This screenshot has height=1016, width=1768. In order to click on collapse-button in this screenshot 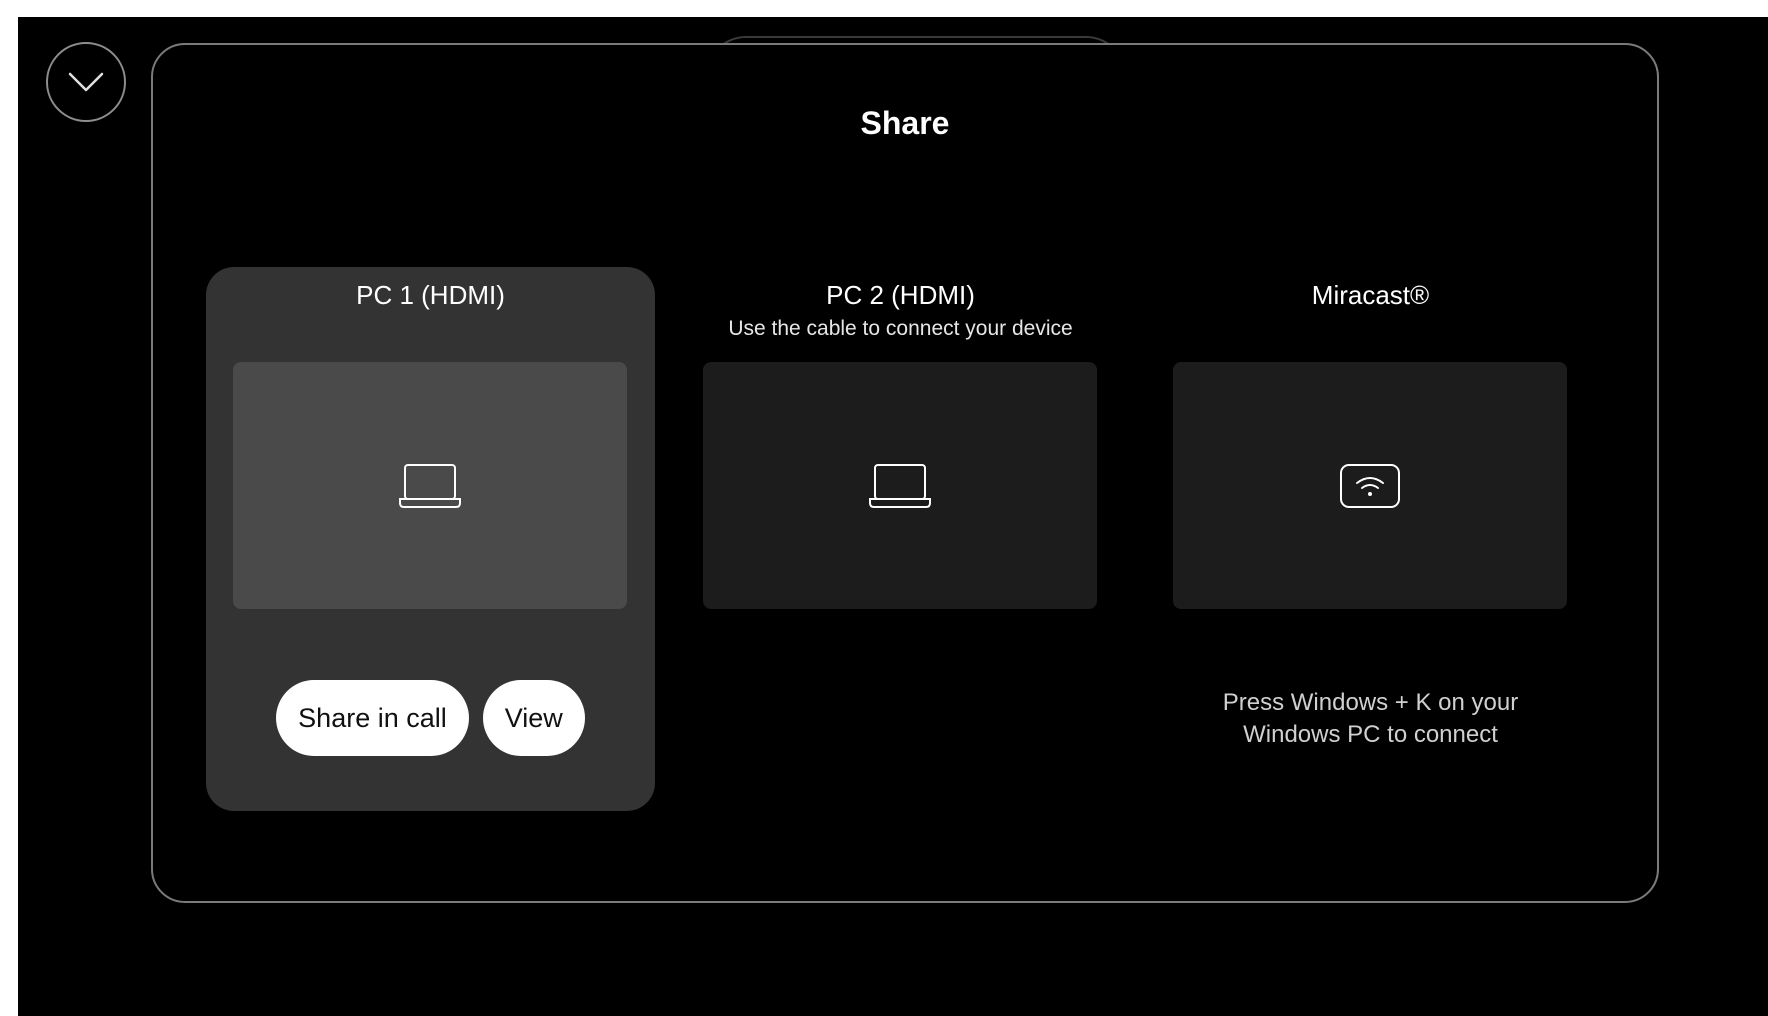, I will do `click(86, 82)`.